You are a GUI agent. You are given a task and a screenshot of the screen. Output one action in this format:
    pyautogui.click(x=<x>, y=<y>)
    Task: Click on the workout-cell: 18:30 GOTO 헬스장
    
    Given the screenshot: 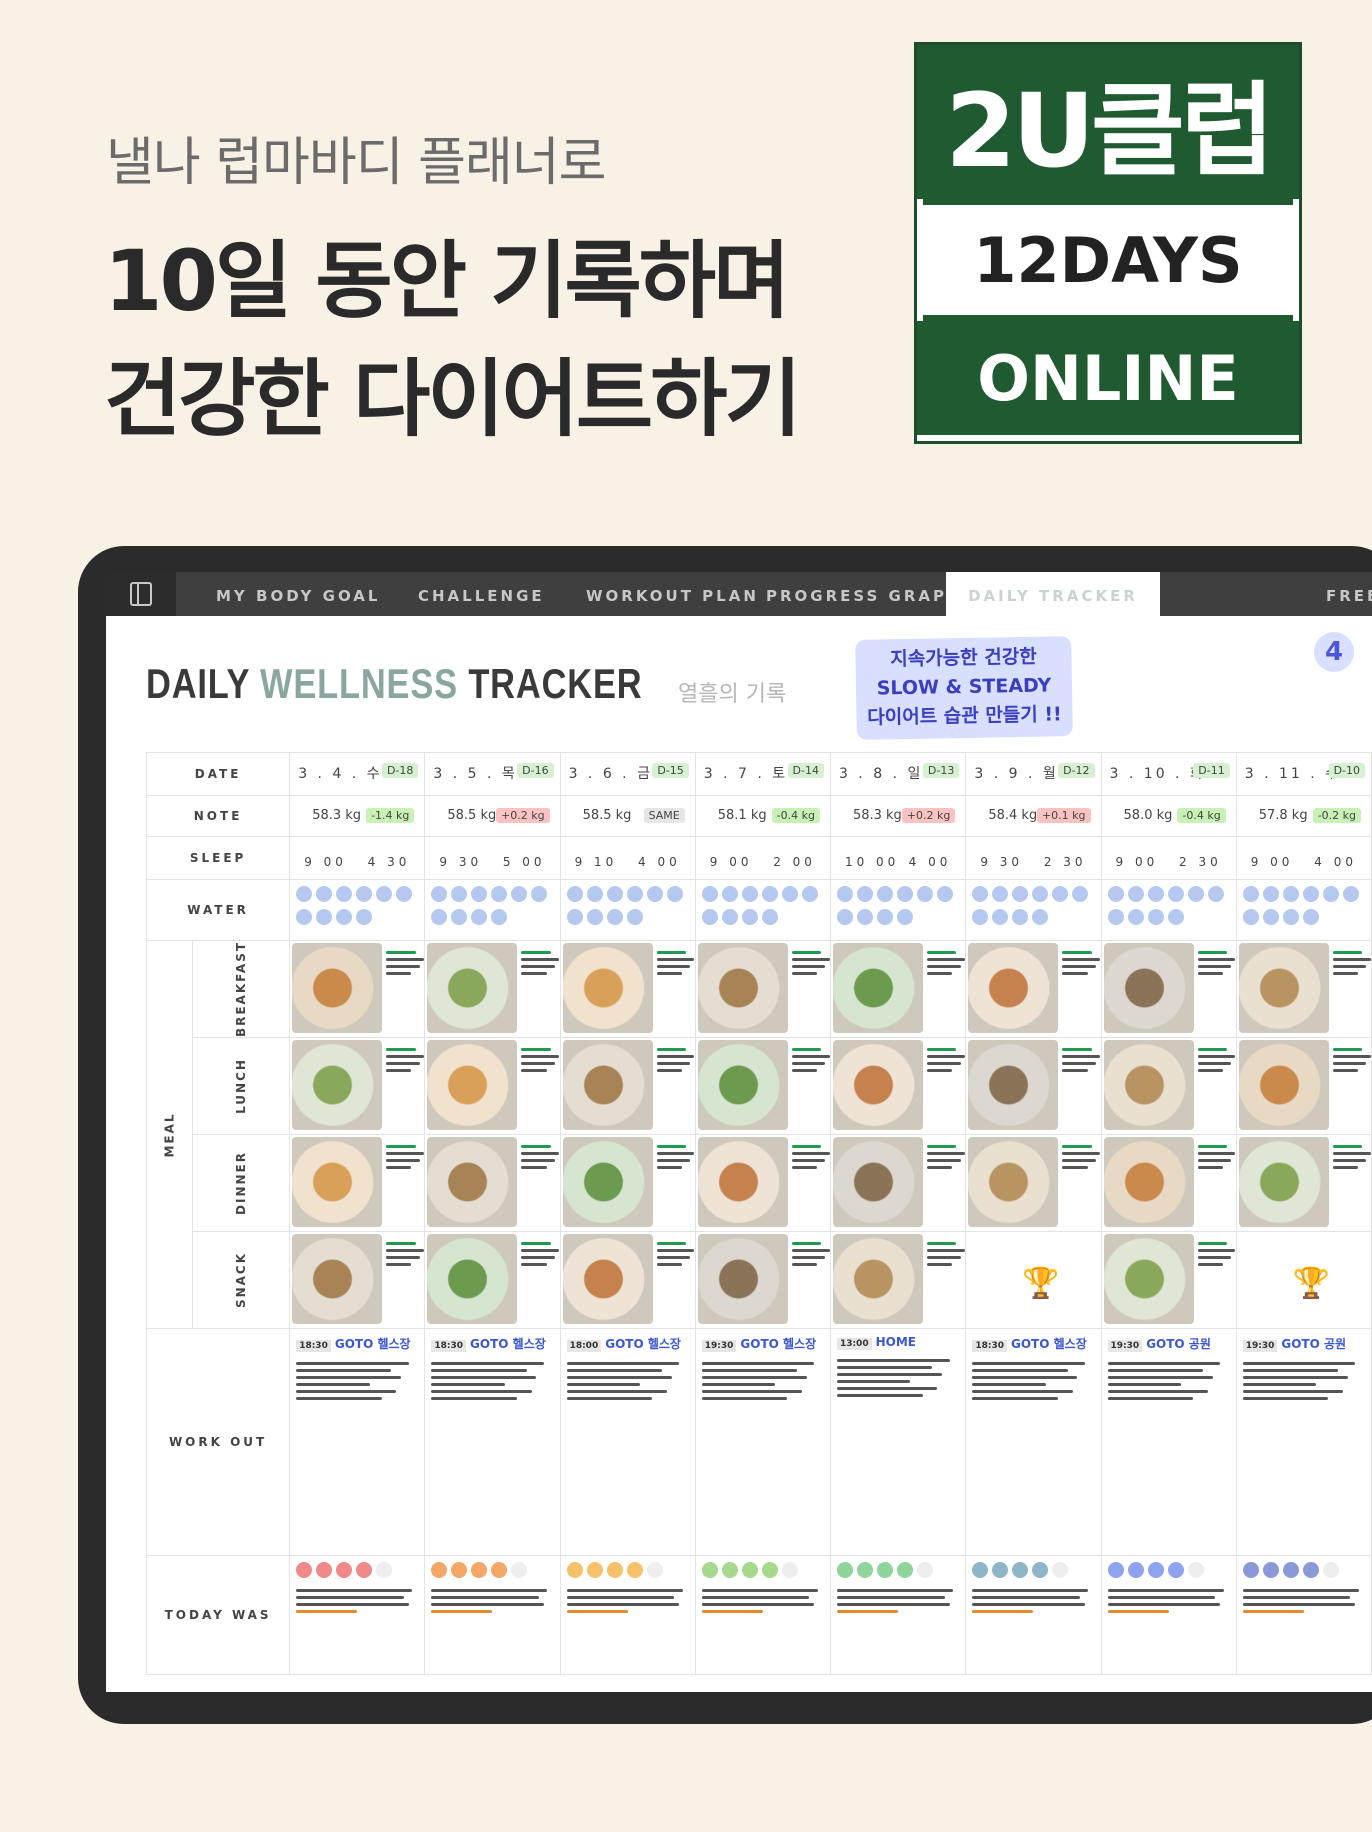 What is the action you would take?
    pyautogui.click(x=1033, y=1442)
    